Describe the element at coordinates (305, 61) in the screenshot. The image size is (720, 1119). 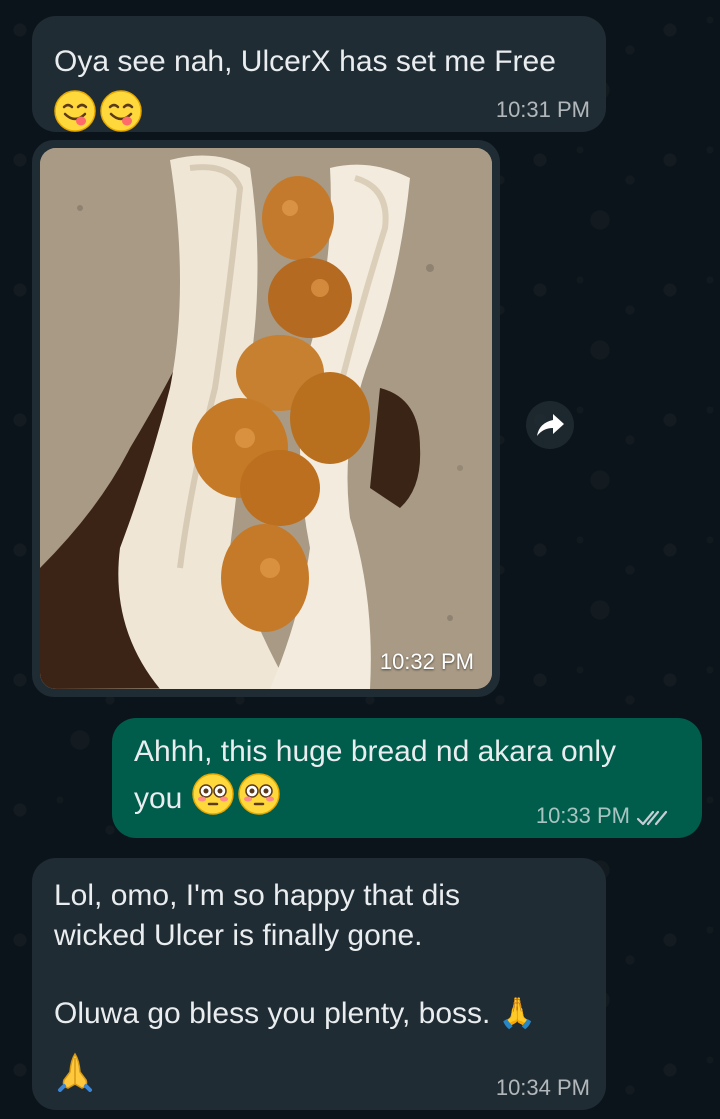
I see `message-text: Oya see nah, UlcerX has set me Free` at that location.